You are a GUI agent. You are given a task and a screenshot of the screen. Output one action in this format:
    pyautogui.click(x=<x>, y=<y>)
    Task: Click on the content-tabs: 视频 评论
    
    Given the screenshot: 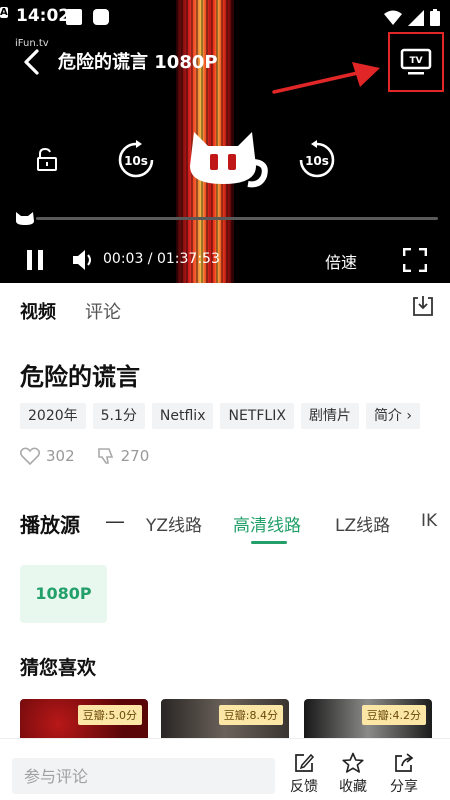 What is the action you would take?
    pyautogui.click(x=225, y=308)
    